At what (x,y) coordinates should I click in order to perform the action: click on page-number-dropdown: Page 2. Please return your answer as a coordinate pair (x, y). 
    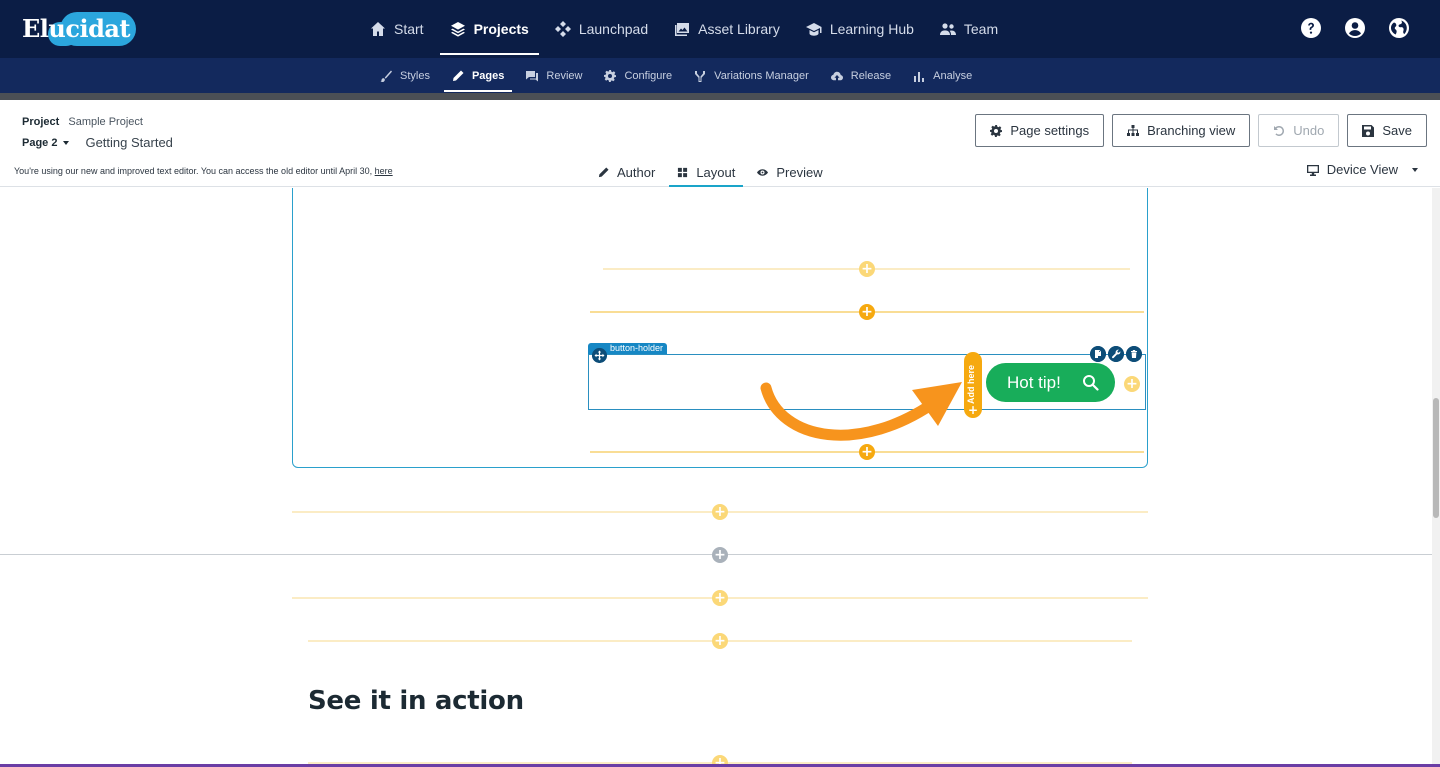
    Looking at the image, I should click on (39, 143).